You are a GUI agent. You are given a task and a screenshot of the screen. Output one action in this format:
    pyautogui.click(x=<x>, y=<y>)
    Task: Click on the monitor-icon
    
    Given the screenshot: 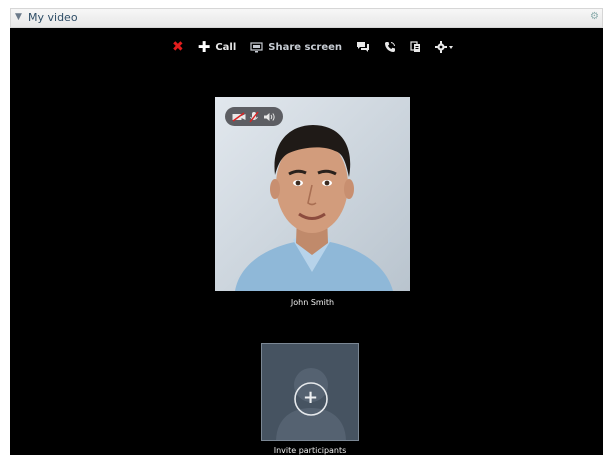 What is the action you would take?
    pyautogui.click(x=256, y=47)
    